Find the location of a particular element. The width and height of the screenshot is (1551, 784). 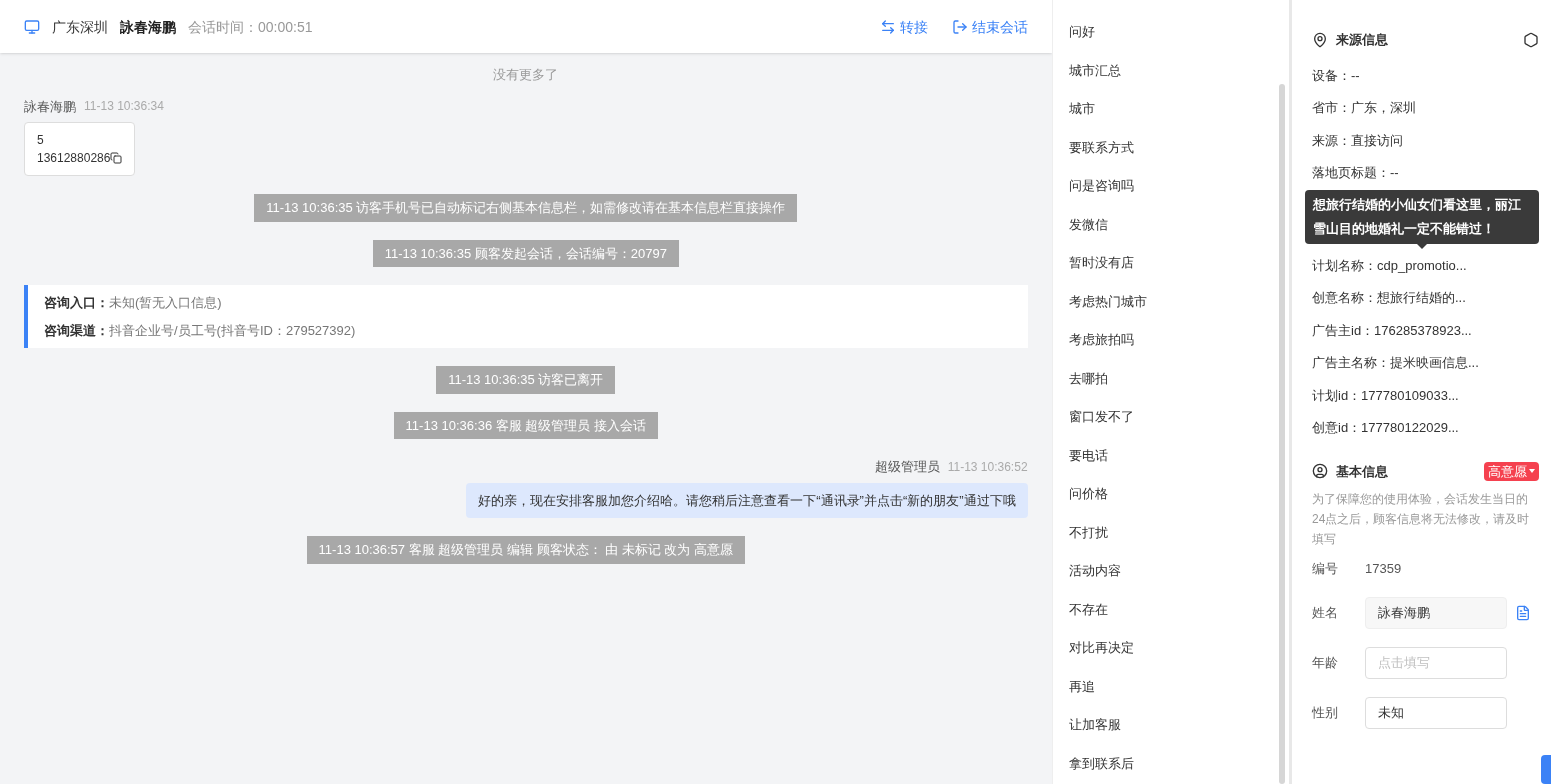

exit-icon is located at coordinates (959, 26).